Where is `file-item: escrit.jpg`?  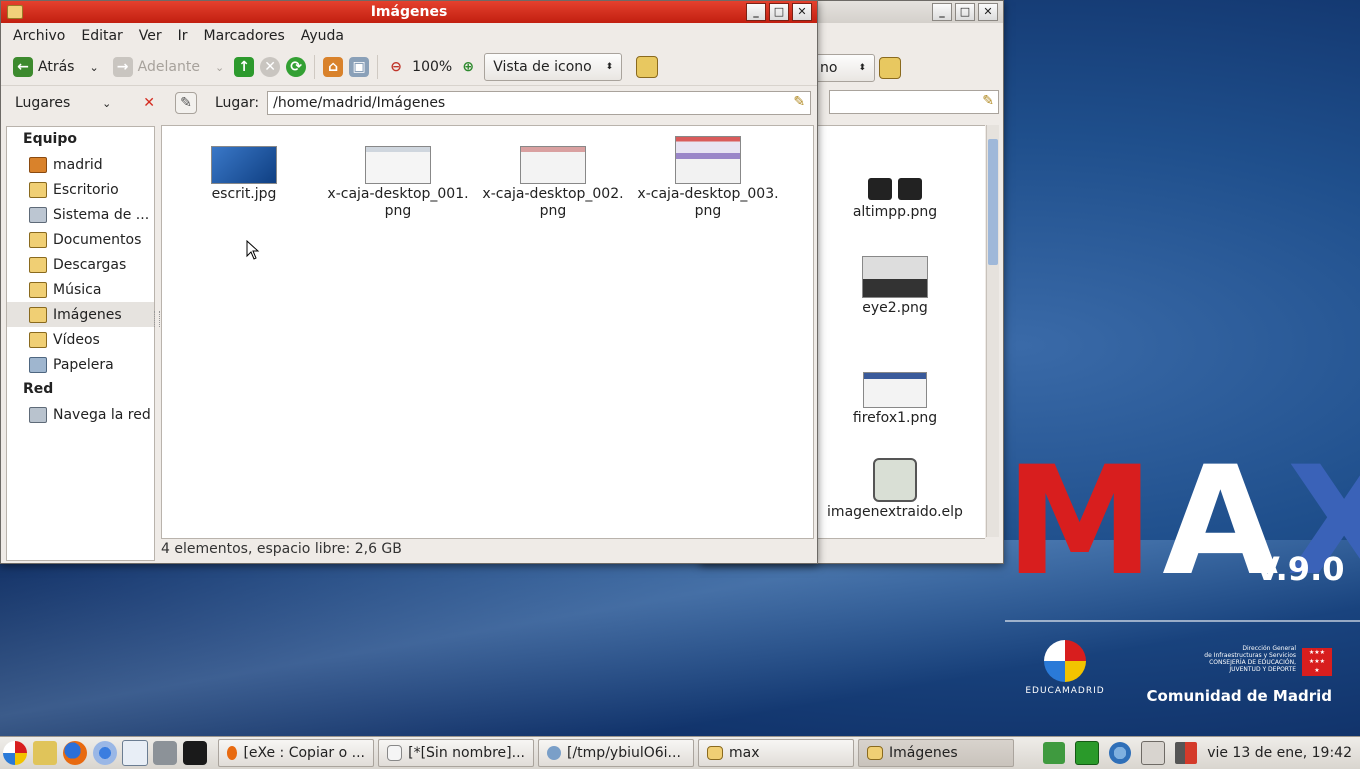
file-item: escrit.jpg is located at coordinates (244, 174).